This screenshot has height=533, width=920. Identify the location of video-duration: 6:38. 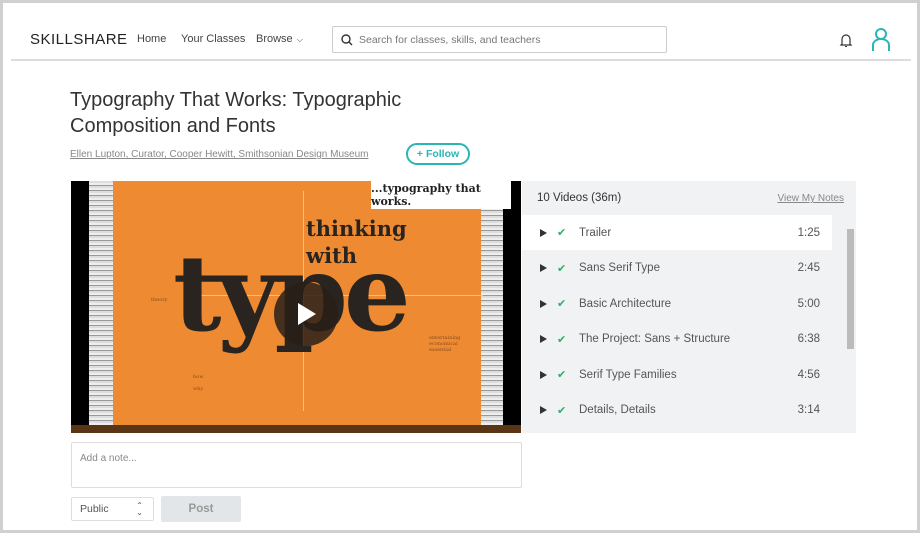
(808, 339).